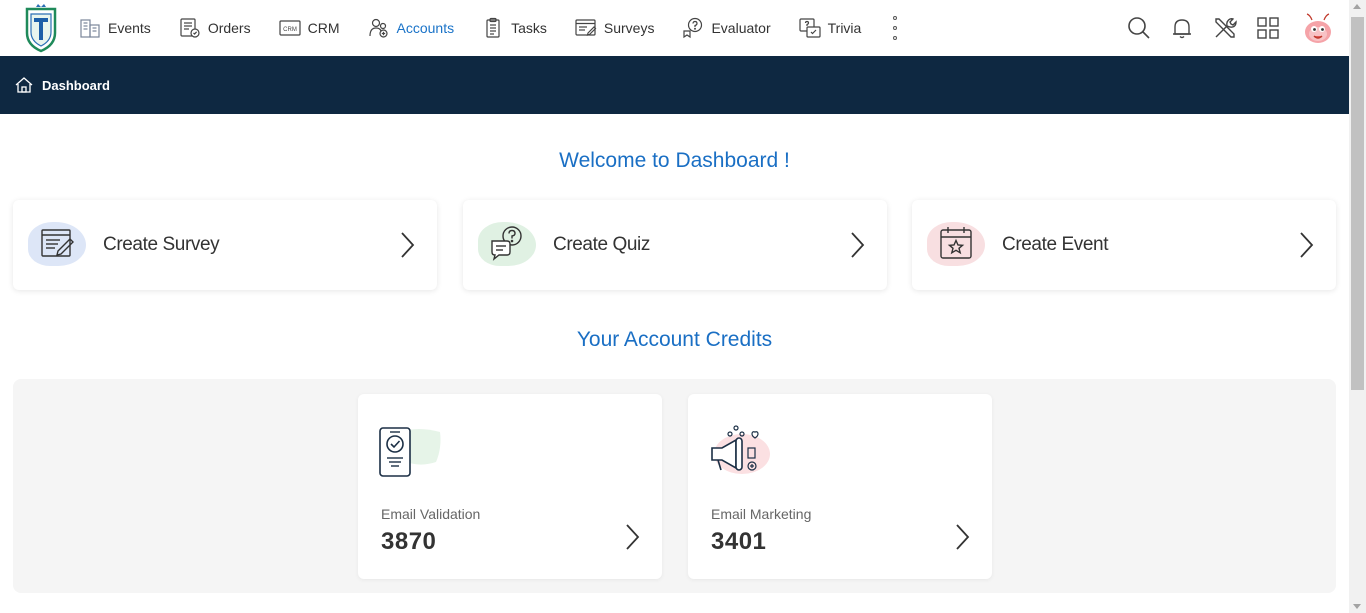 The width and height of the screenshot is (1366, 613). Describe the element at coordinates (76, 85) in the screenshot. I see `breadcrumb-current: Dashboard` at that location.